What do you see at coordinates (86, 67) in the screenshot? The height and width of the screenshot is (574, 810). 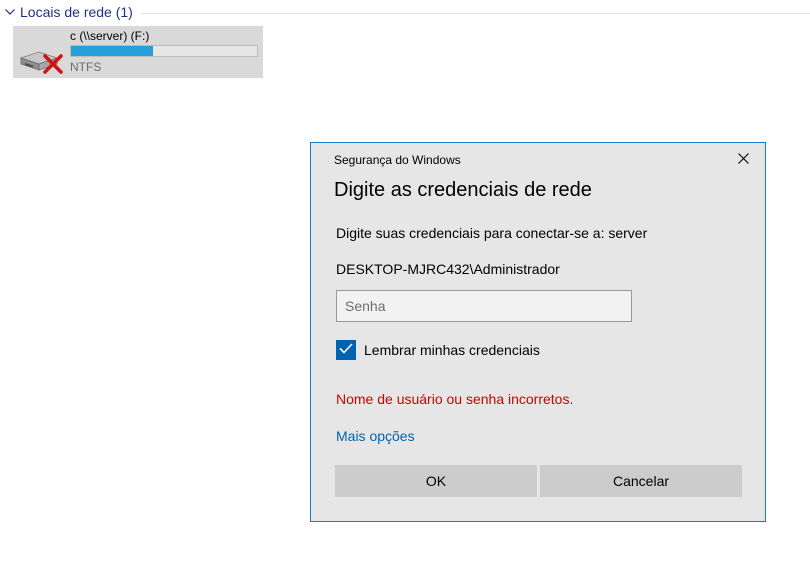 I see `drive-filesystem: NTFS` at bounding box center [86, 67].